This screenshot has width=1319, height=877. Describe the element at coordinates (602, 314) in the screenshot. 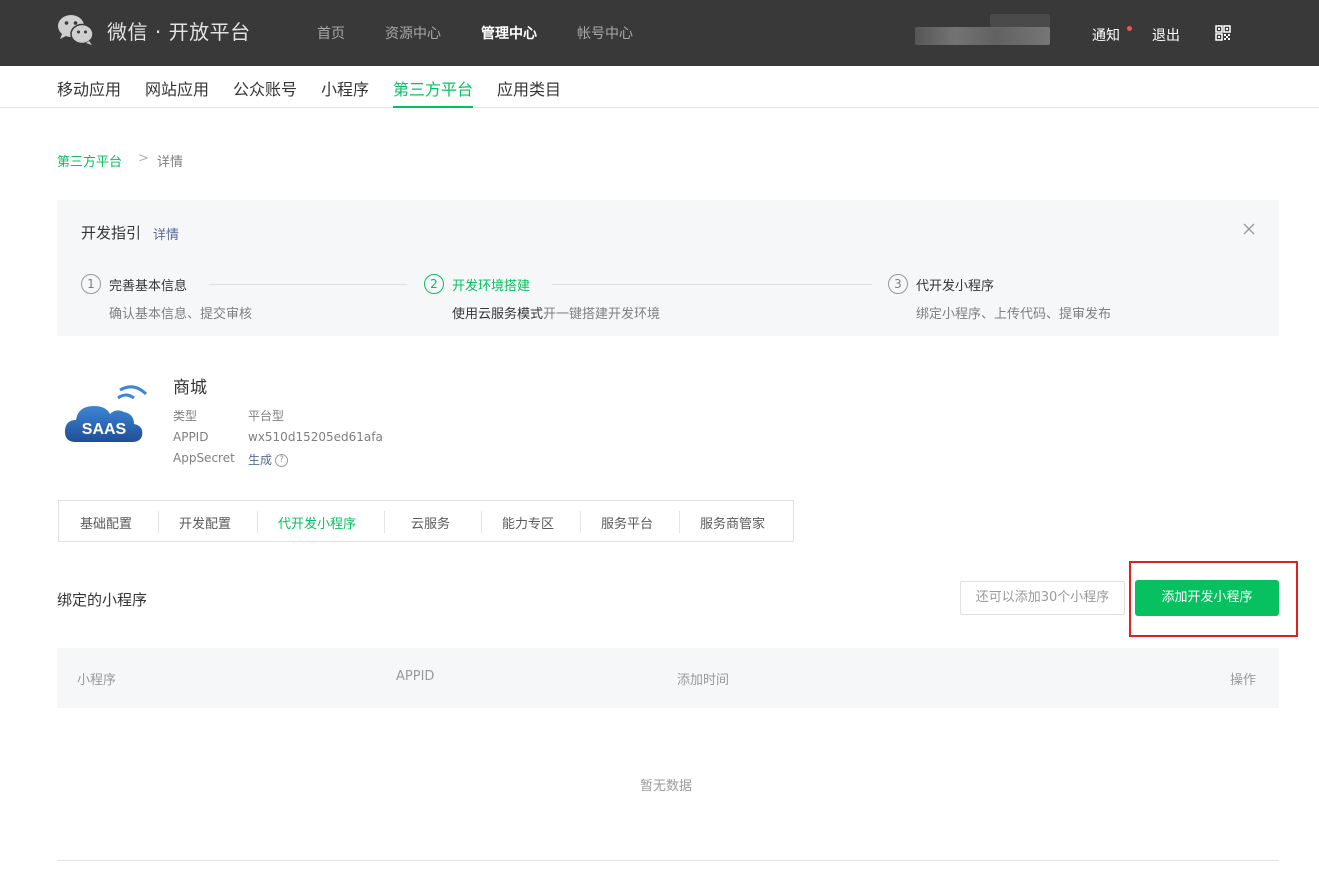

I see `step-2-desc-text: 开一键搭建开发环境` at that location.